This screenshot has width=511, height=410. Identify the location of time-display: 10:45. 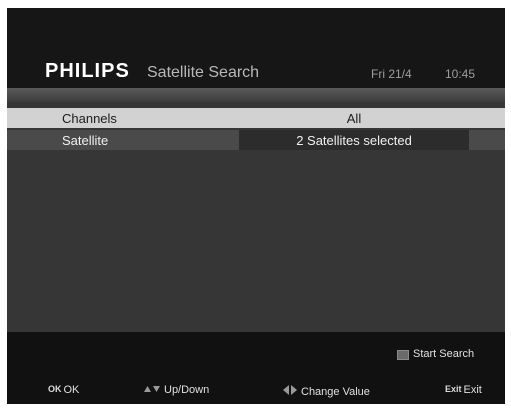
(460, 74).